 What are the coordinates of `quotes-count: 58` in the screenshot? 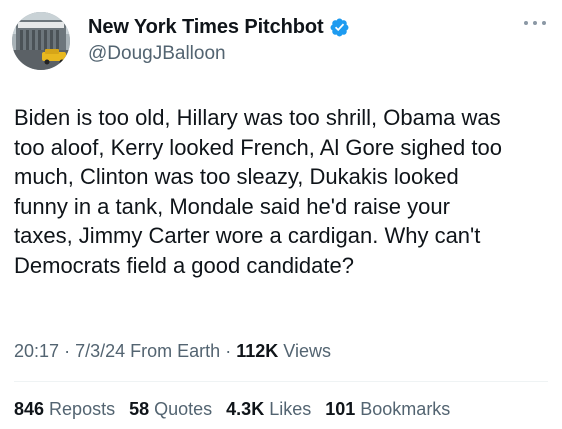 It's located at (139, 409).